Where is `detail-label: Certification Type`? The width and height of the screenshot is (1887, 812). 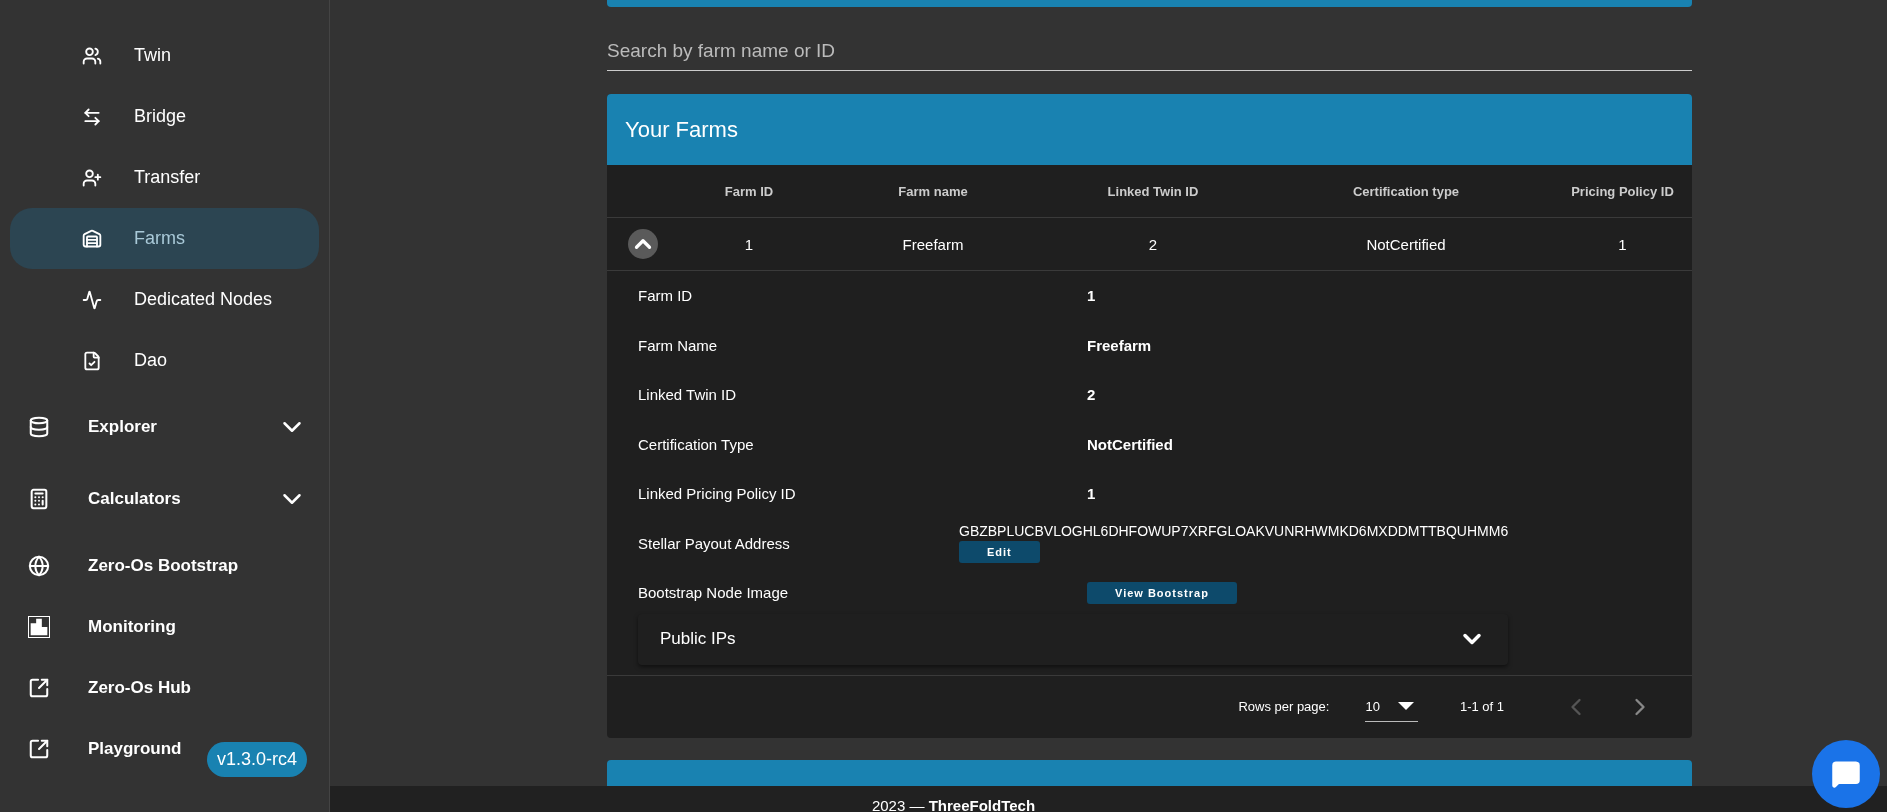
detail-label: Certification Type is located at coordinates (696, 444).